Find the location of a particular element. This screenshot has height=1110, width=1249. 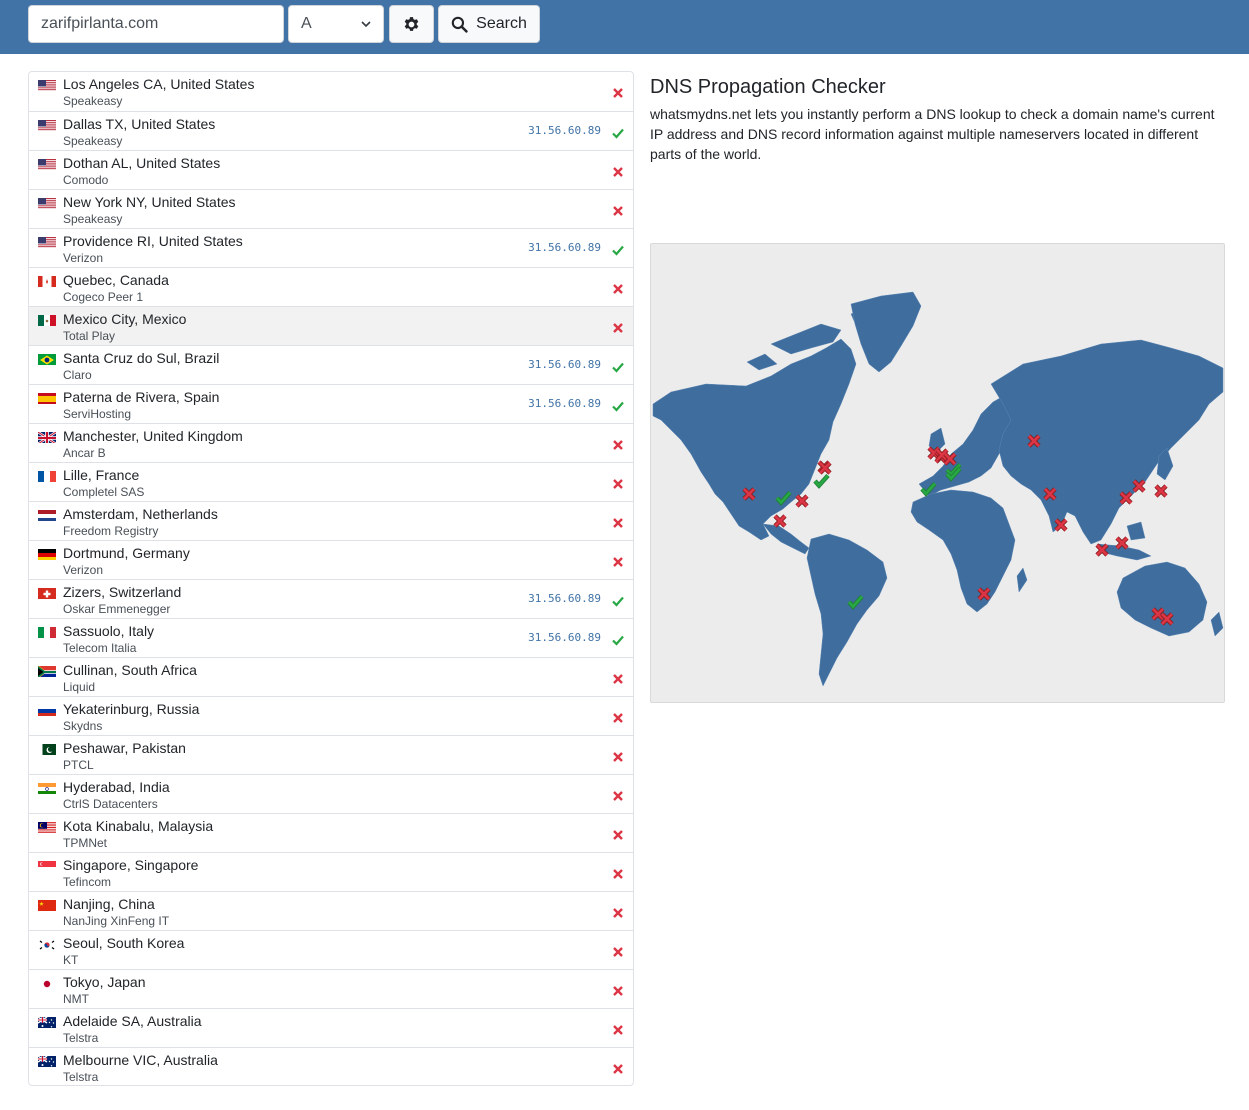

top-search-bar: A Search is located at coordinates (624, 27).